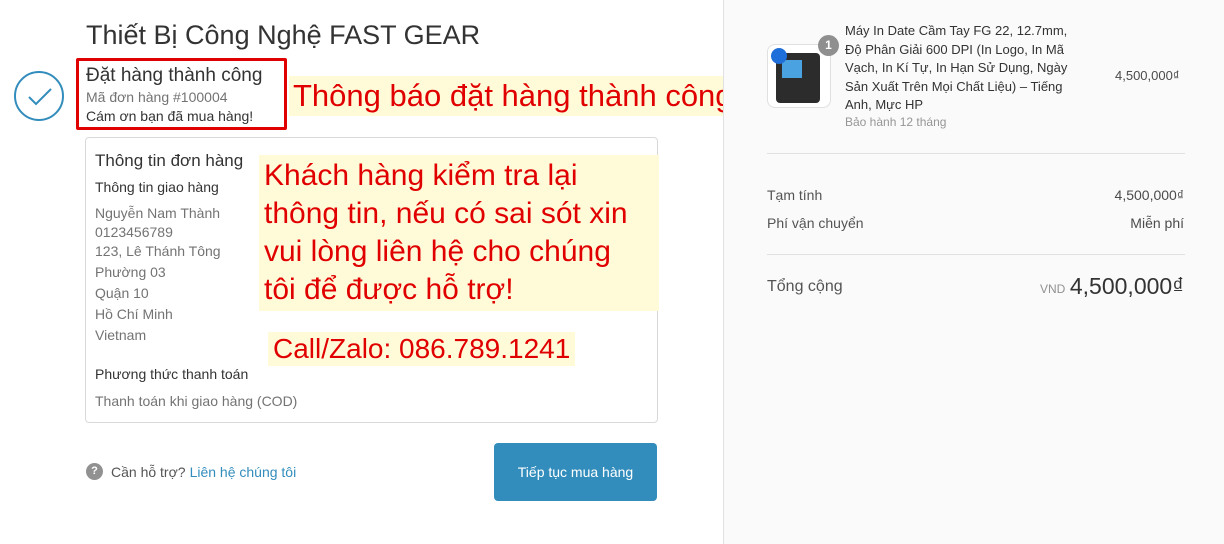  I want to click on check-icon, so click(39, 96).